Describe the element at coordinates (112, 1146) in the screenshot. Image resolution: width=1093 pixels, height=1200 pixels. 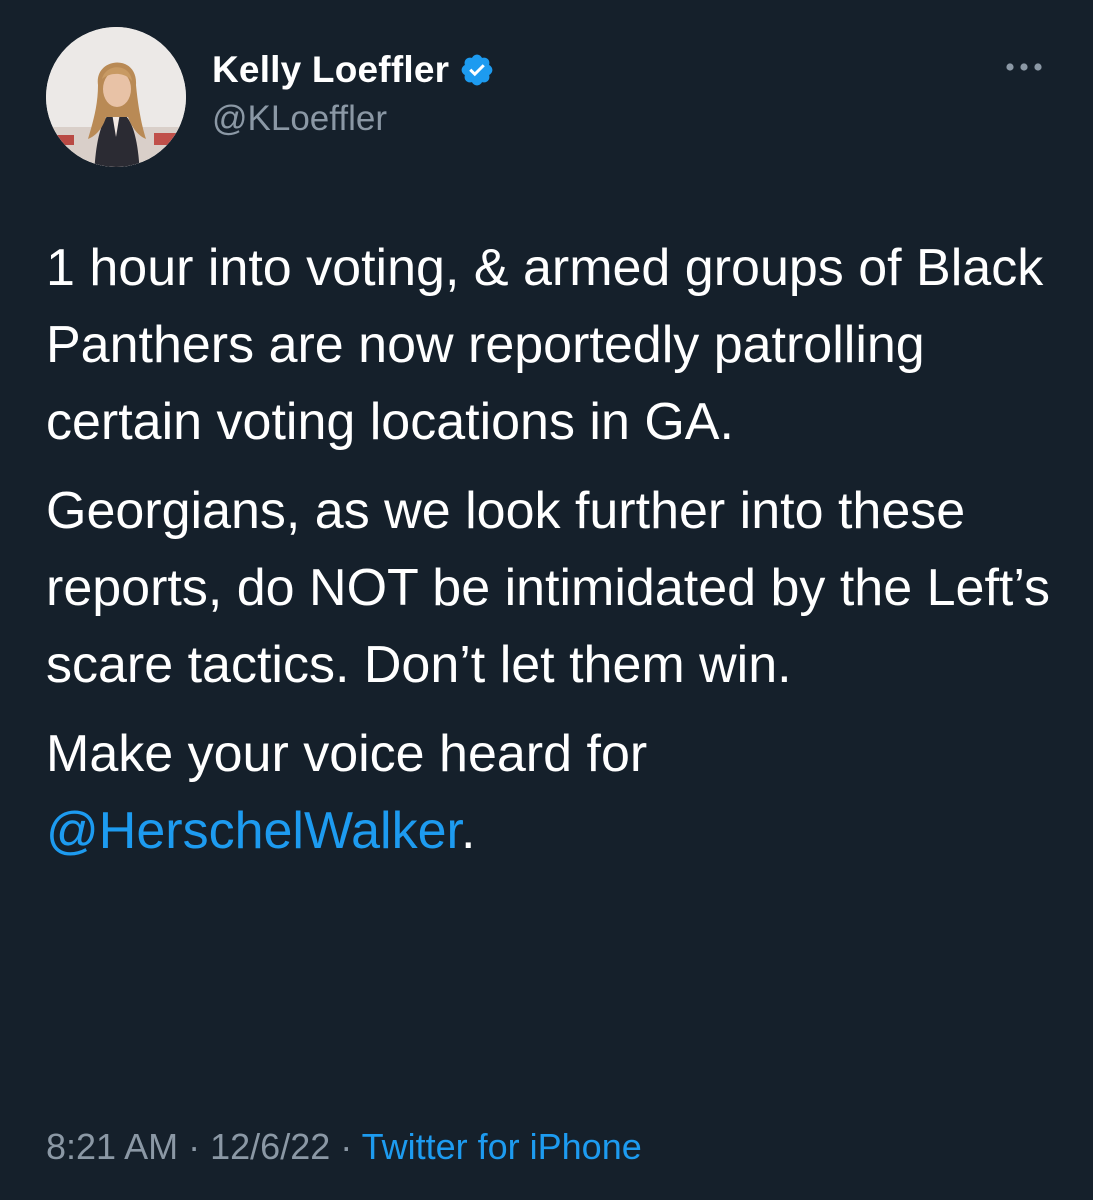
I see `tweet-time: 8:21 AM` at that location.